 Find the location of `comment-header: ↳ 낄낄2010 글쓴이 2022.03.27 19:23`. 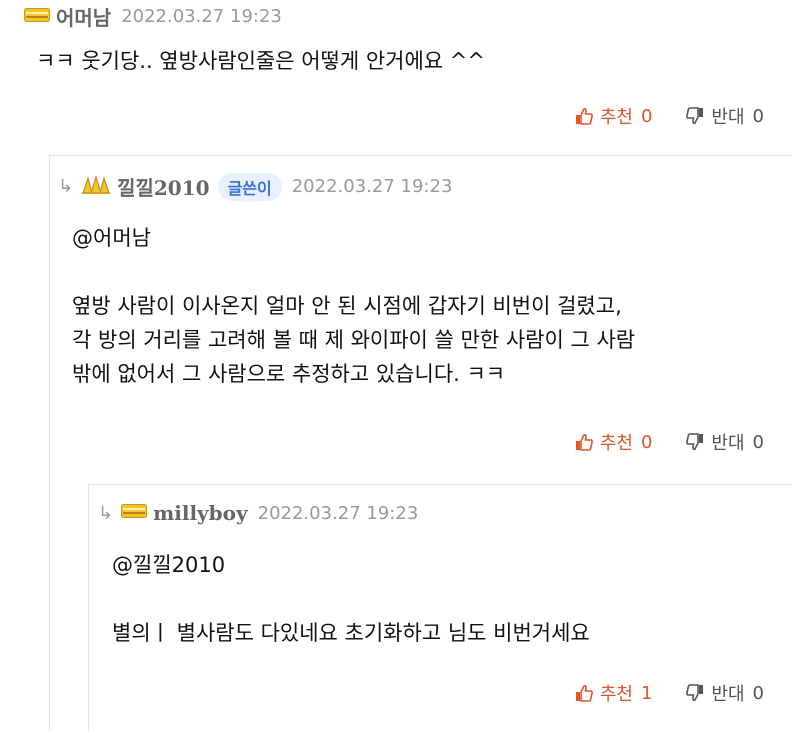

comment-header: ↳ 낄낄2010 글쓴이 2022.03.27 19:23 is located at coordinates (255, 186).